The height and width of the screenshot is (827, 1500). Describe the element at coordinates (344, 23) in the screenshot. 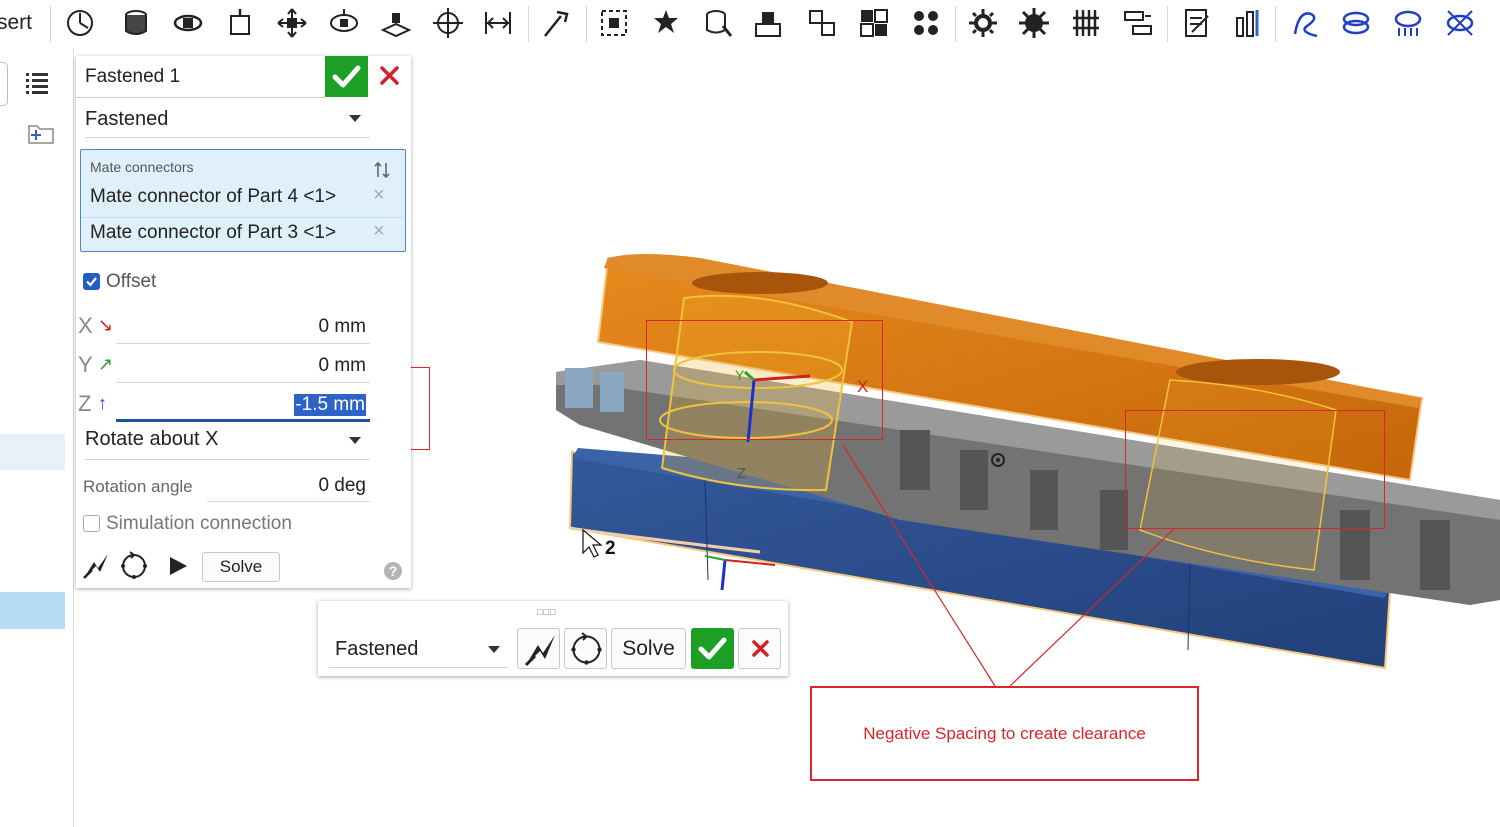

I see `rotate-icon` at that location.